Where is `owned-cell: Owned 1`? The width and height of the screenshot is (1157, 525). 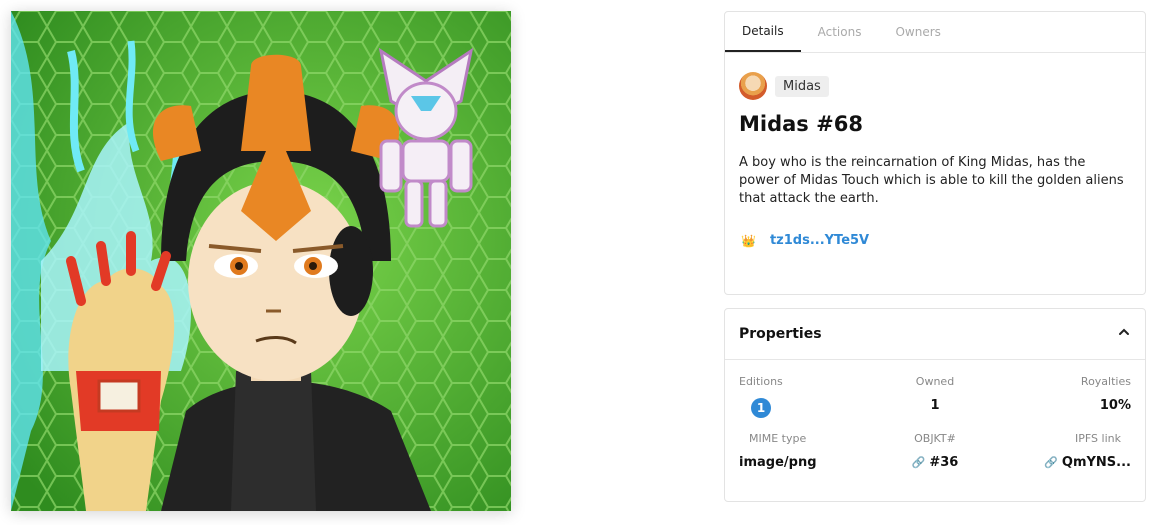
owned-cell: Owned 1 is located at coordinates (934, 396).